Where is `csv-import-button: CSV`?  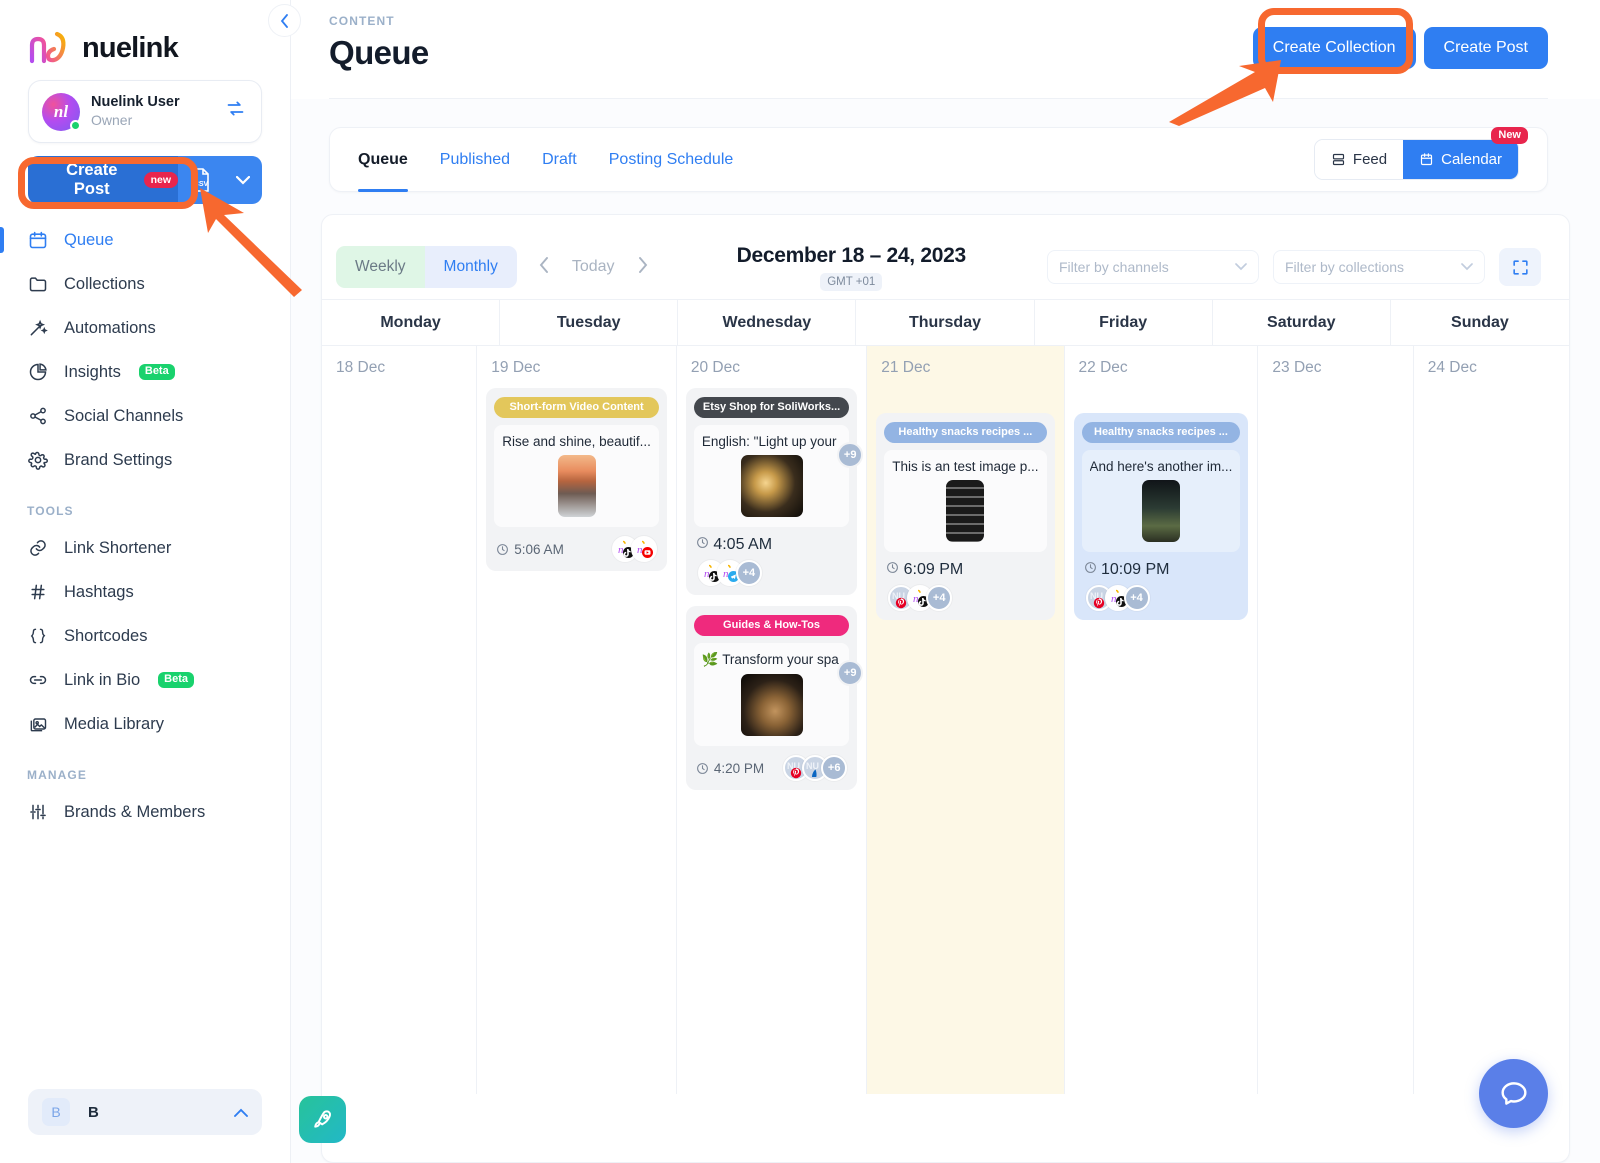
csv-import-button: CSV is located at coordinates (201, 180).